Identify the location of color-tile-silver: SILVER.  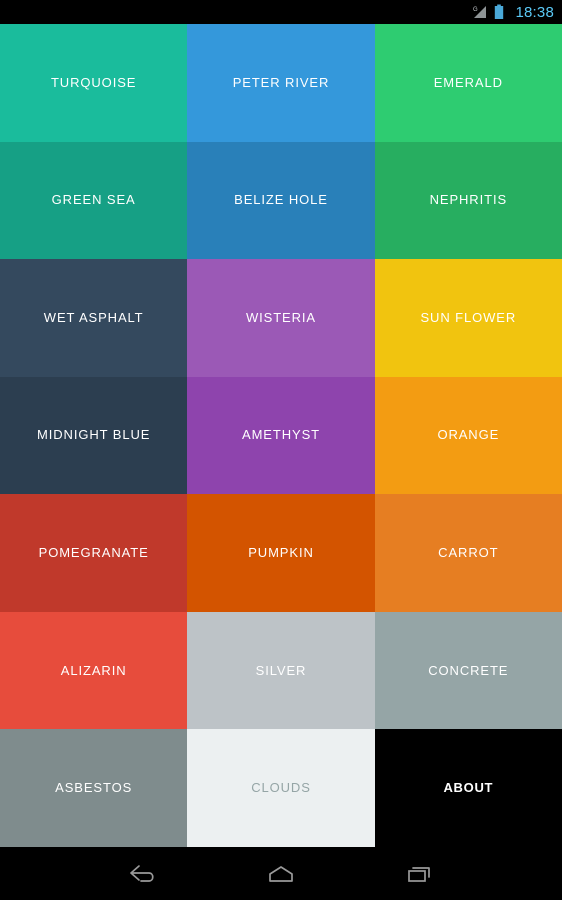
(281, 670).